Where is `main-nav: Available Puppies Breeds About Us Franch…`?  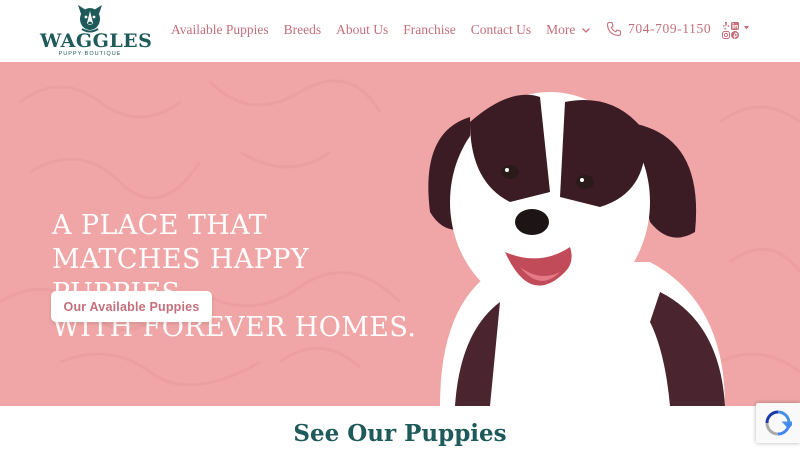 main-nav: Available Puppies Breeds About Us Franch… is located at coordinates (381, 30).